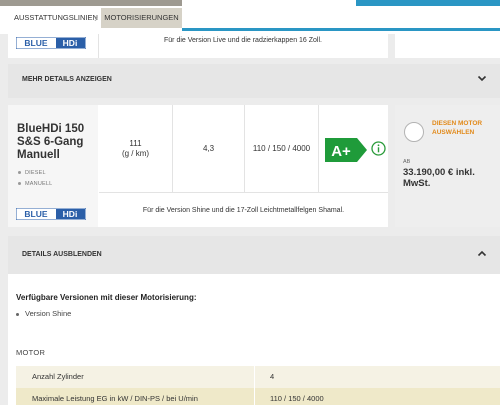 This screenshot has width=500, height=405. What do you see at coordinates (32, 173) in the screenshot?
I see `fuel-tag: DIESEL` at bounding box center [32, 173].